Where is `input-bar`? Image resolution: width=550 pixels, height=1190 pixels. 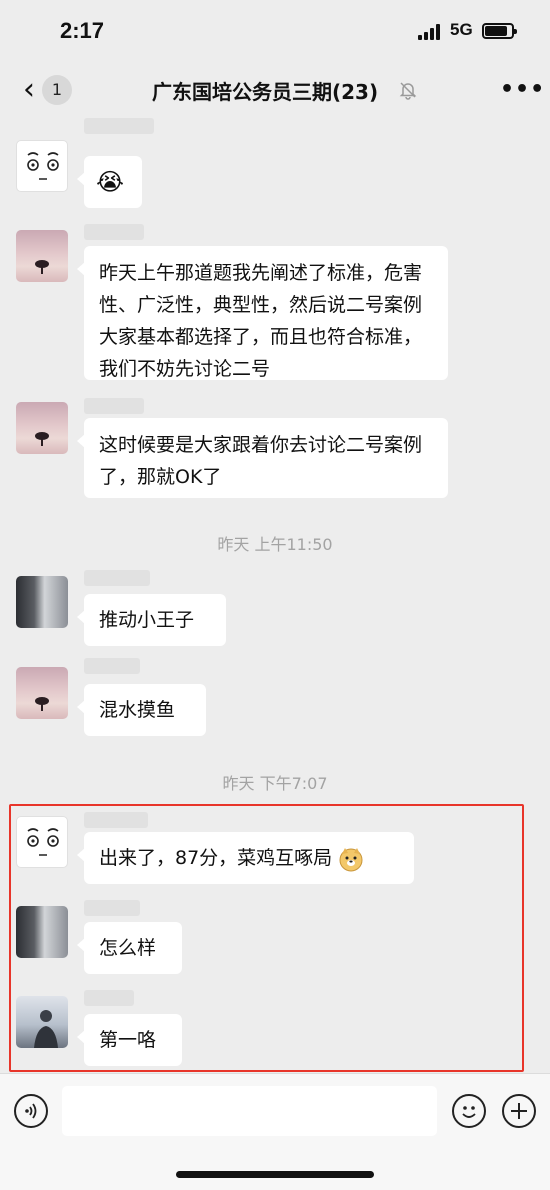 input-bar is located at coordinates (275, 1131).